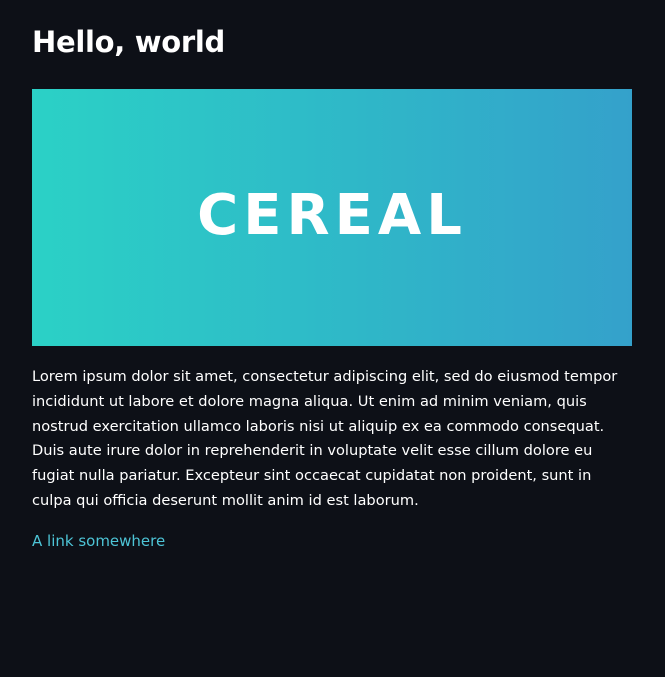 This screenshot has height=677, width=665. I want to click on banner-logo-text: CEREAL, so click(332, 215).